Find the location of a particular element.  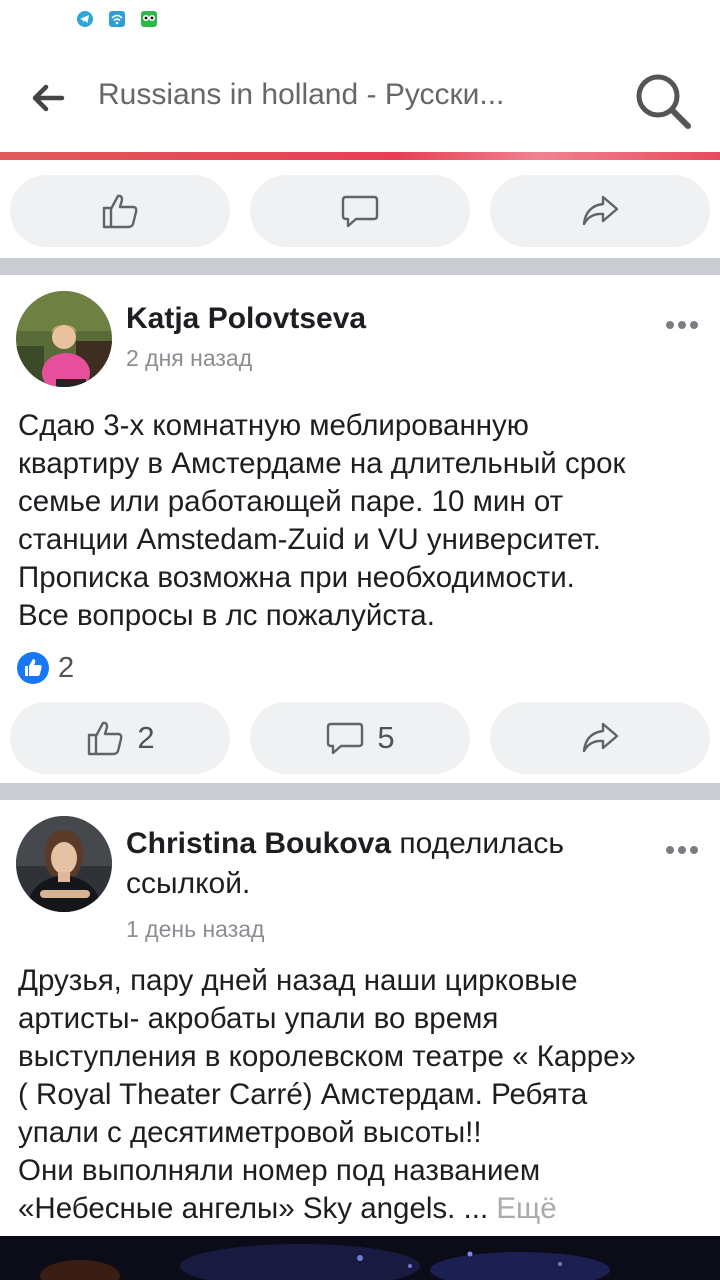

post-author-line: Katja Polovtseva is located at coordinates (386, 319).